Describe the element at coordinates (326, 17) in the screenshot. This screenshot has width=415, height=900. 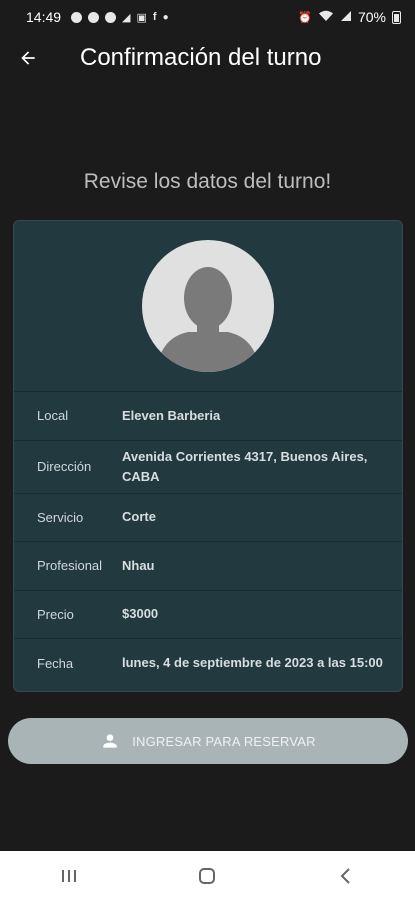
I see `wifi-icon` at that location.